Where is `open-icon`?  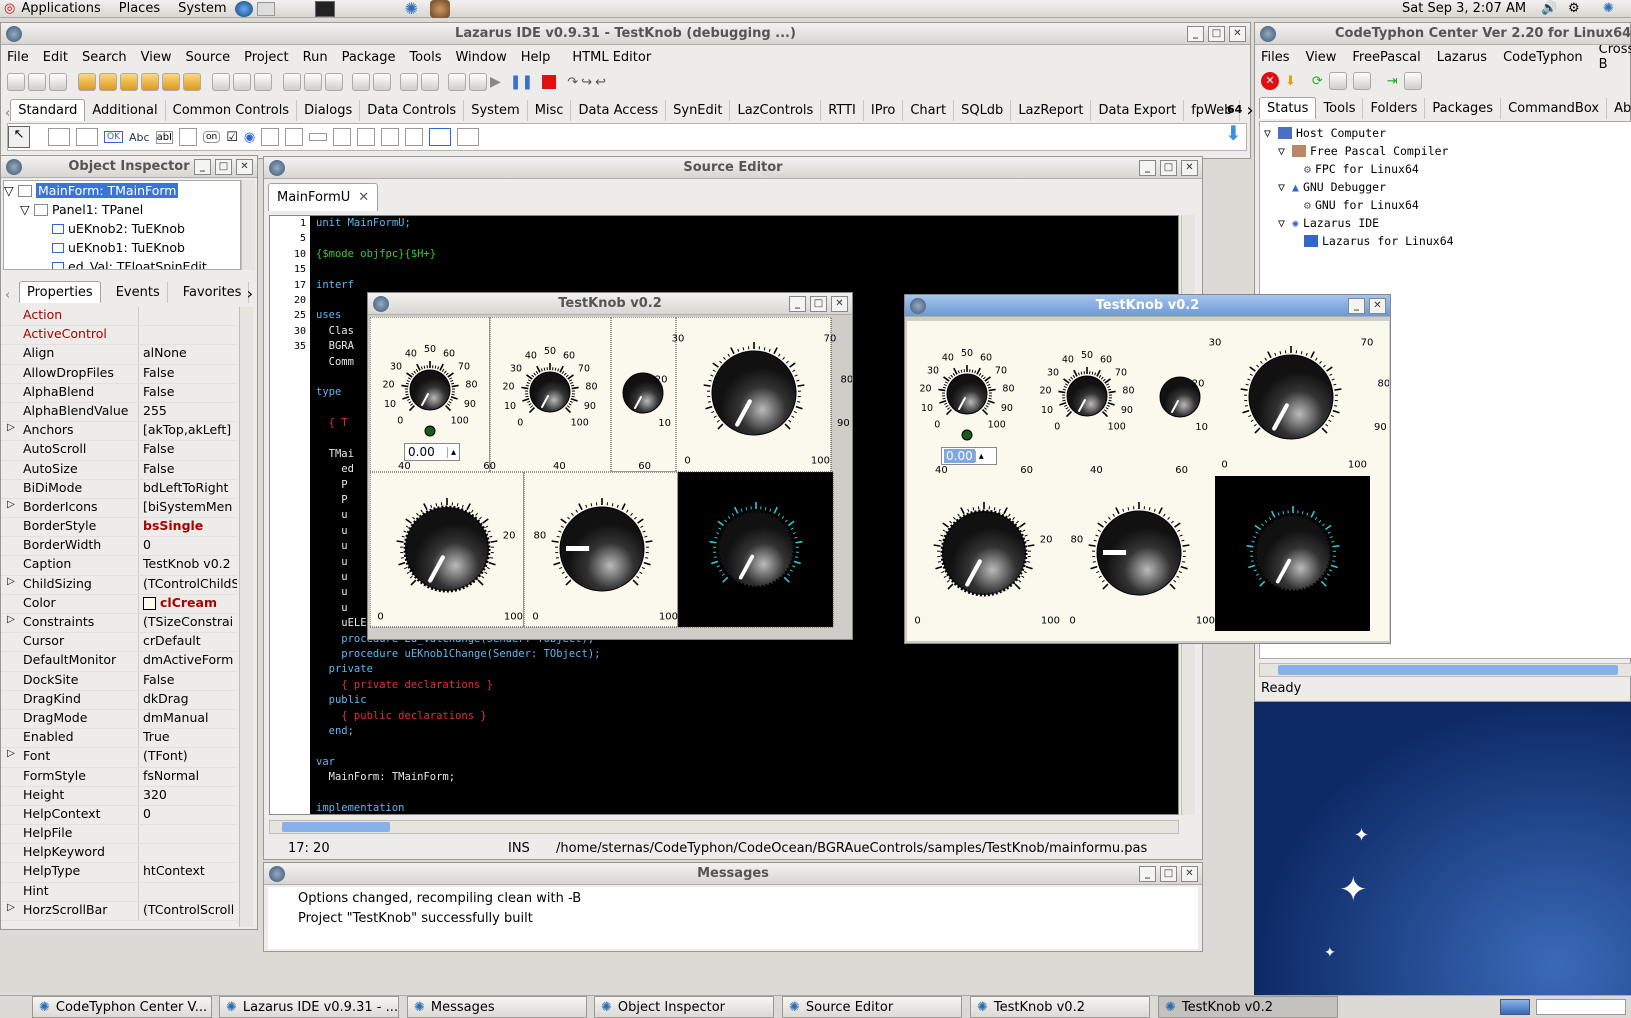
open-icon is located at coordinates (87, 82).